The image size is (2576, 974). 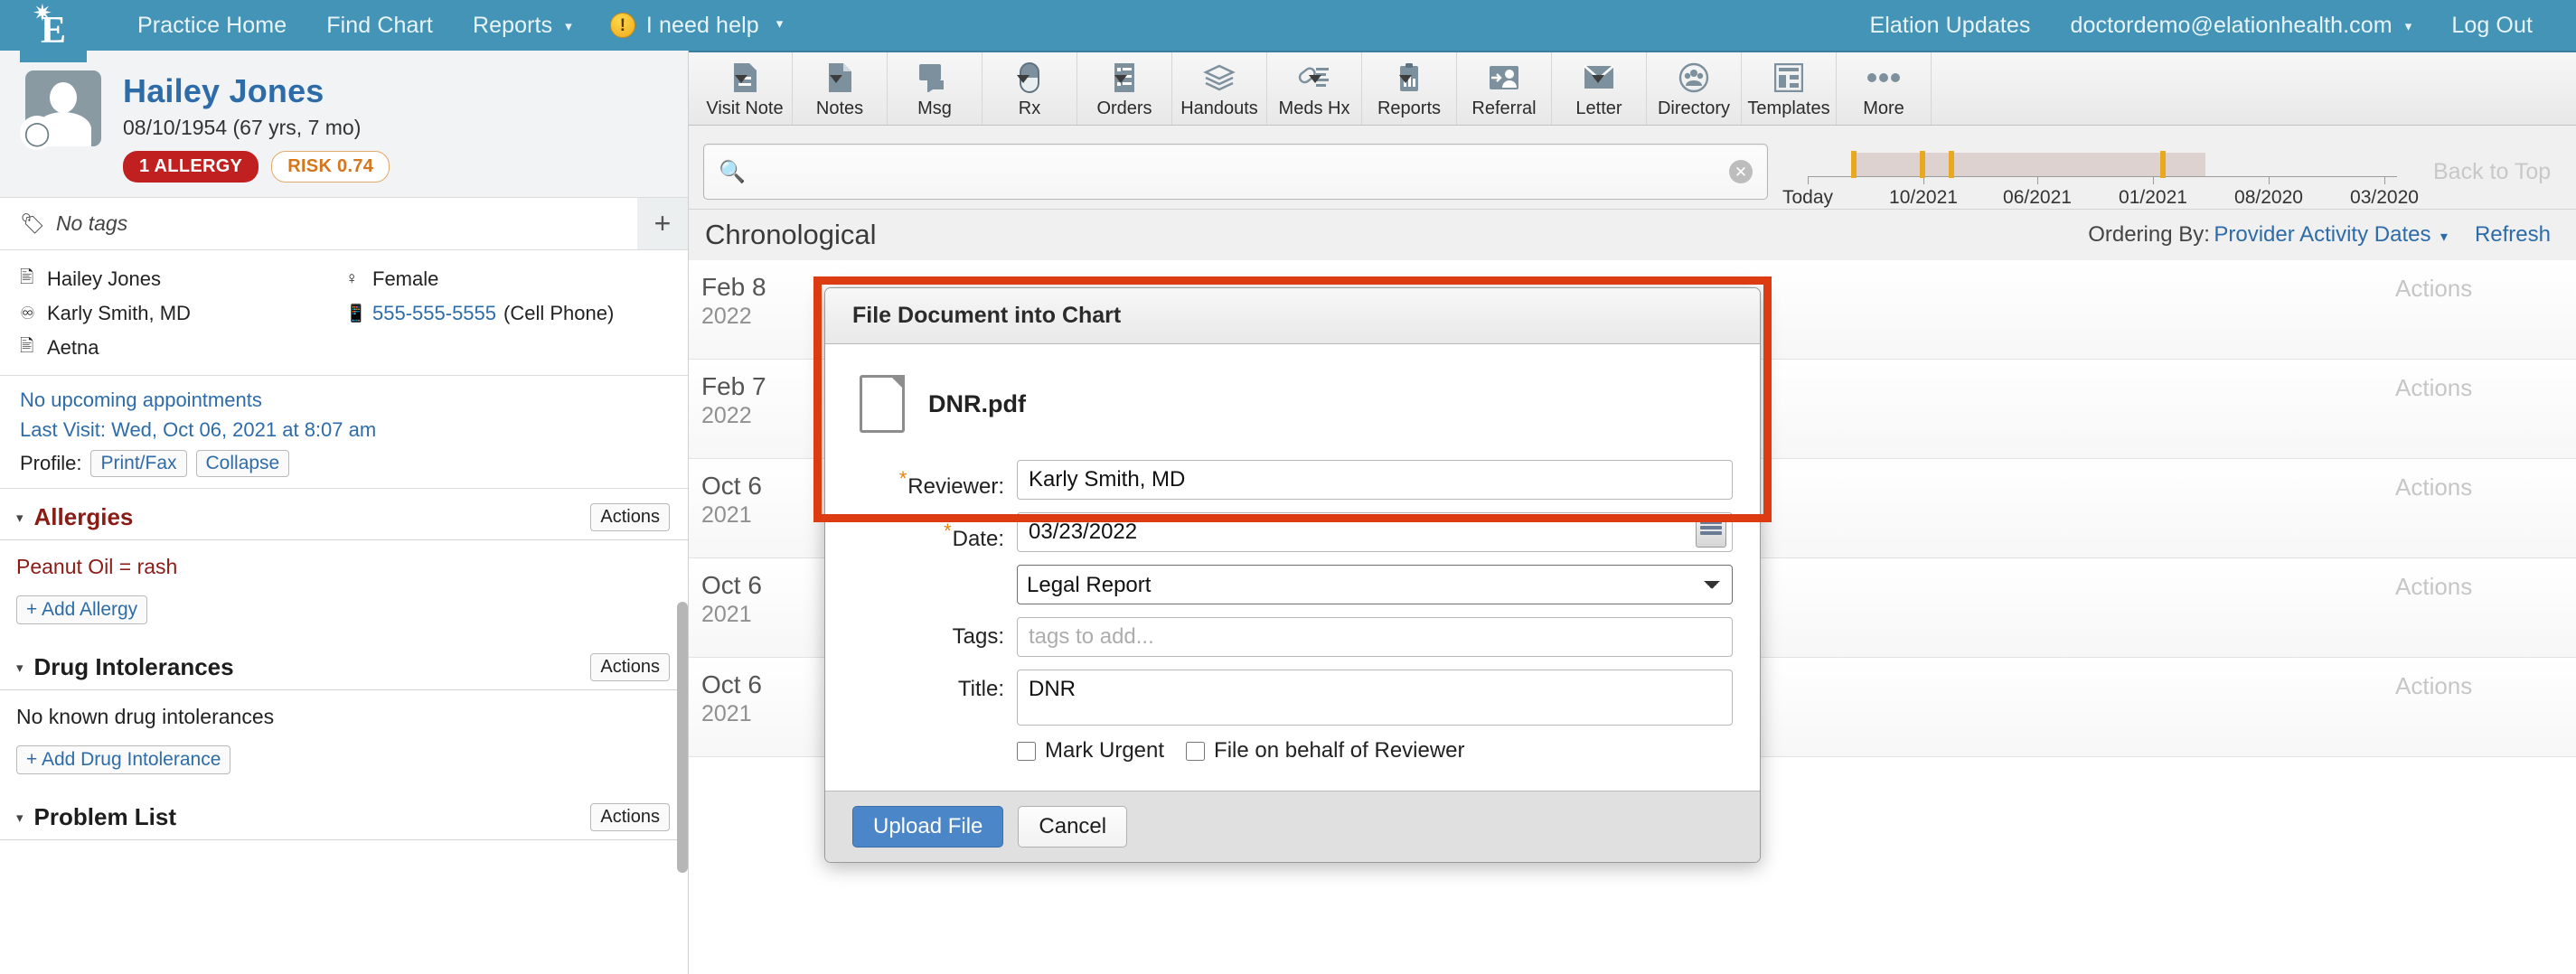 I want to click on ordering-value: Provider Activity Dates, so click(x=2322, y=234).